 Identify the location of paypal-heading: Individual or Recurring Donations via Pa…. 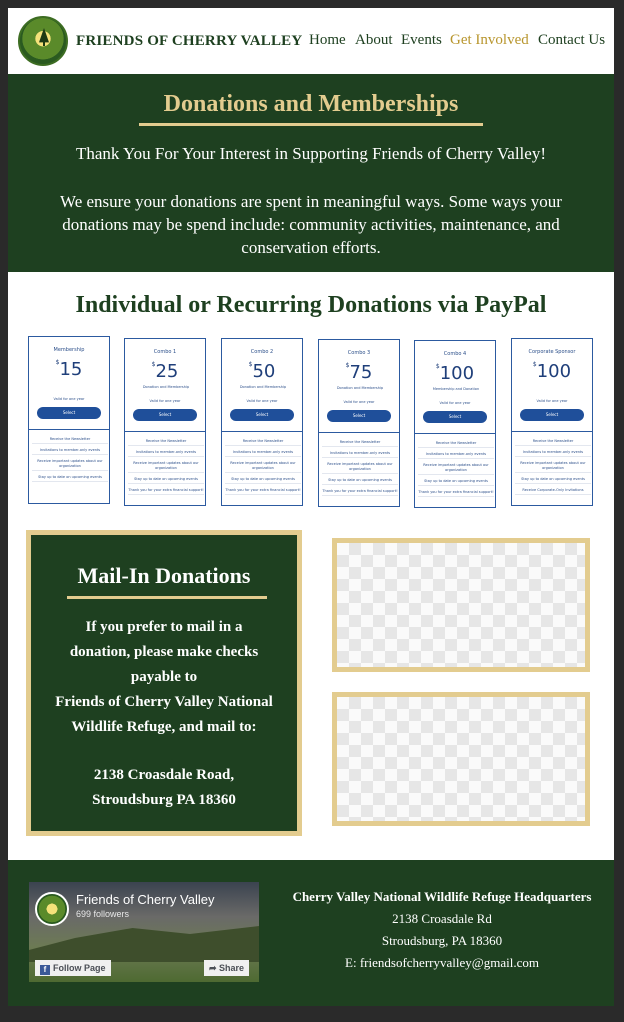
(311, 305).